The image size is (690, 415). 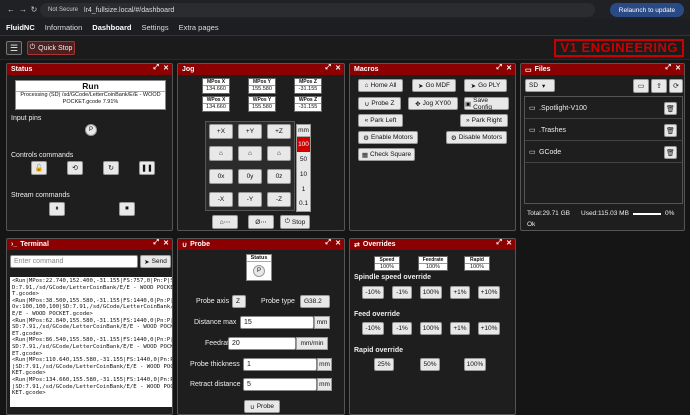 What do you see at coordinates (221, 176) in the screenshot?
I see `zero-x-button: 0x` at bounding box center [221, 176].